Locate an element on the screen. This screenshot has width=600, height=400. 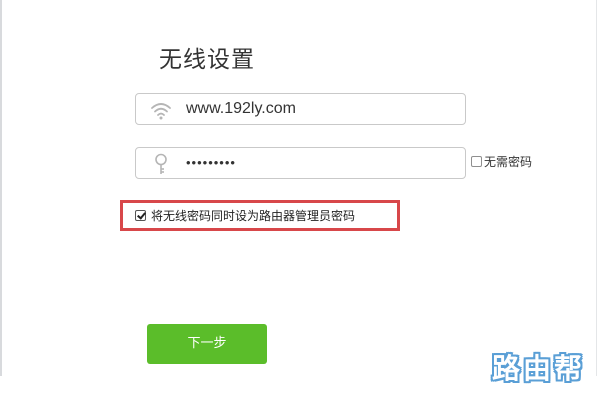
watermark-text: 路由帮 is located at coordinates (539, 368).